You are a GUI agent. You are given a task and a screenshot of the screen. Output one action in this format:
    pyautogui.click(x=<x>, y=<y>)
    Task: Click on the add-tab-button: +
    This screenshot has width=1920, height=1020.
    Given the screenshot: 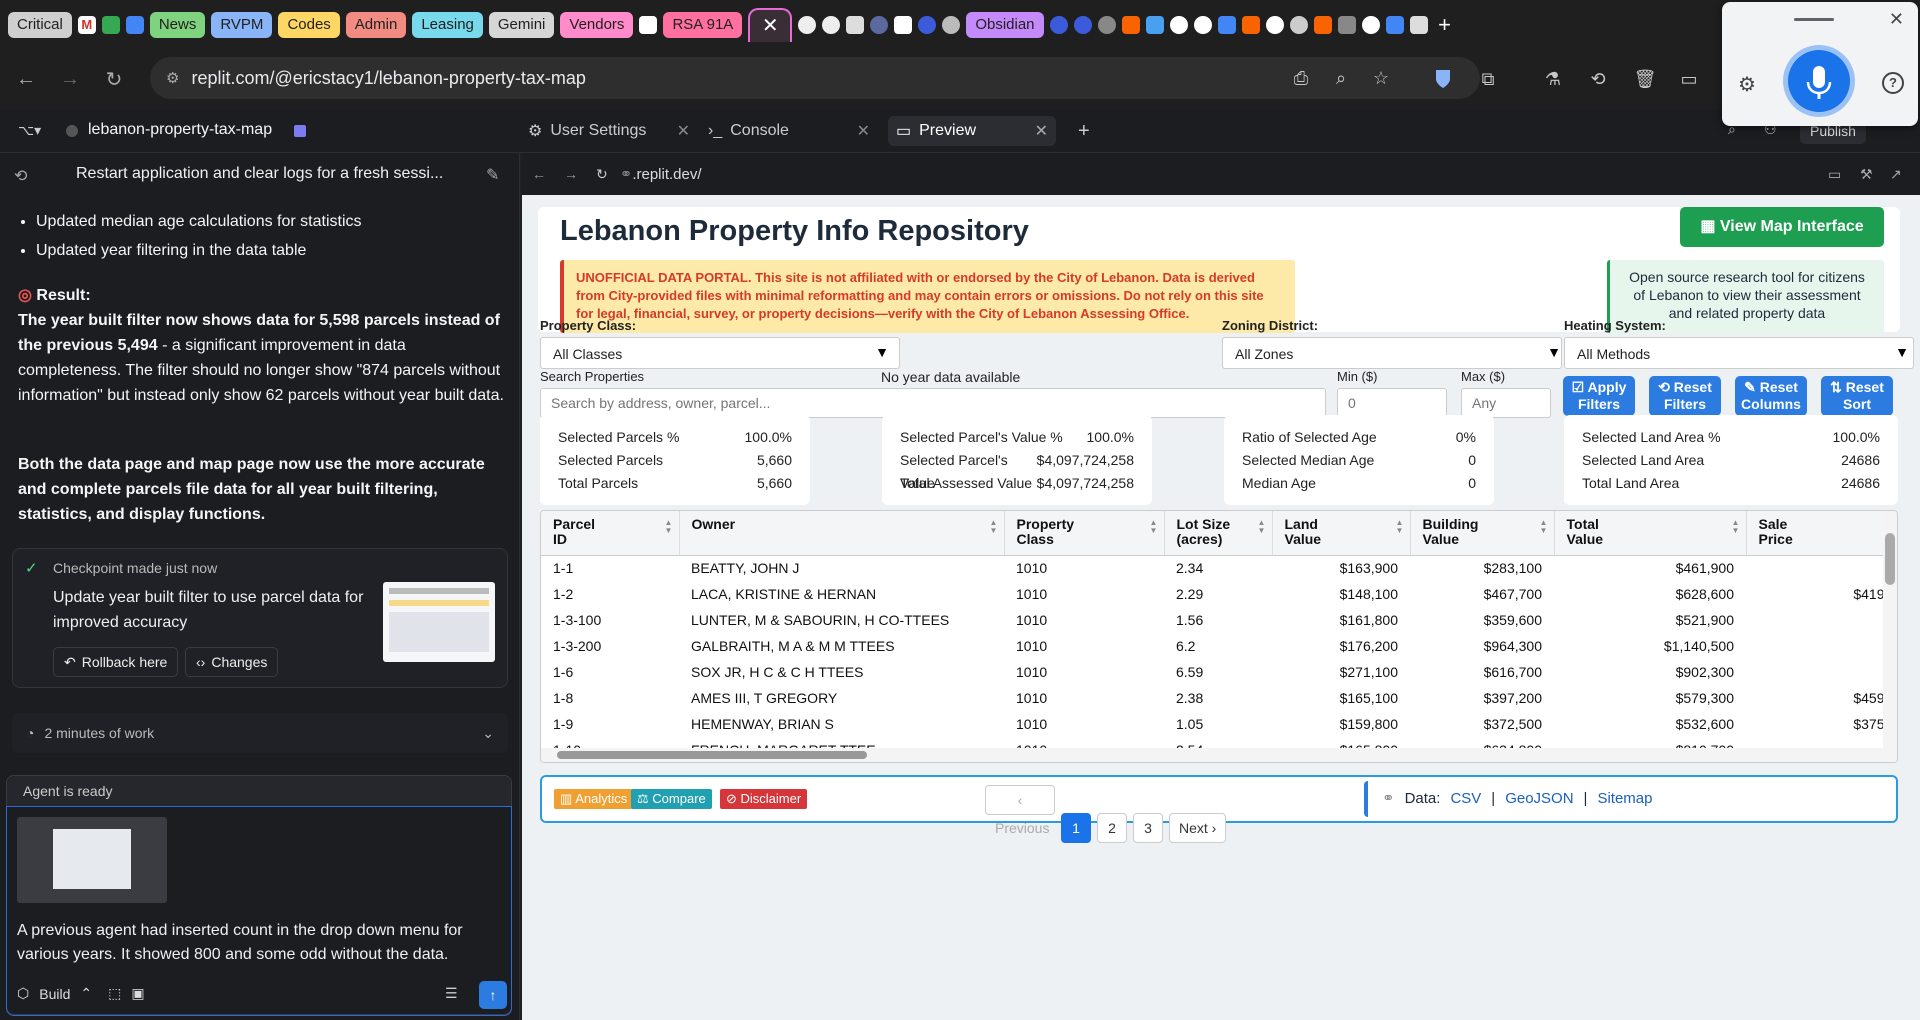 What is the action you would take?
    pyautogui.click(x=1084, y=131)
    